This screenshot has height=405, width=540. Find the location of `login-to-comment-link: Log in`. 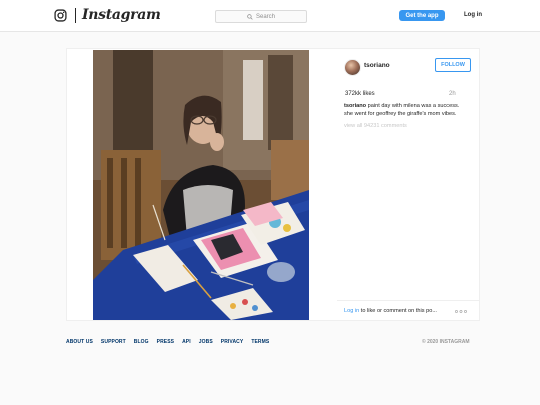

login-to-comment-link: Log in is located at coordinates (351, 311).